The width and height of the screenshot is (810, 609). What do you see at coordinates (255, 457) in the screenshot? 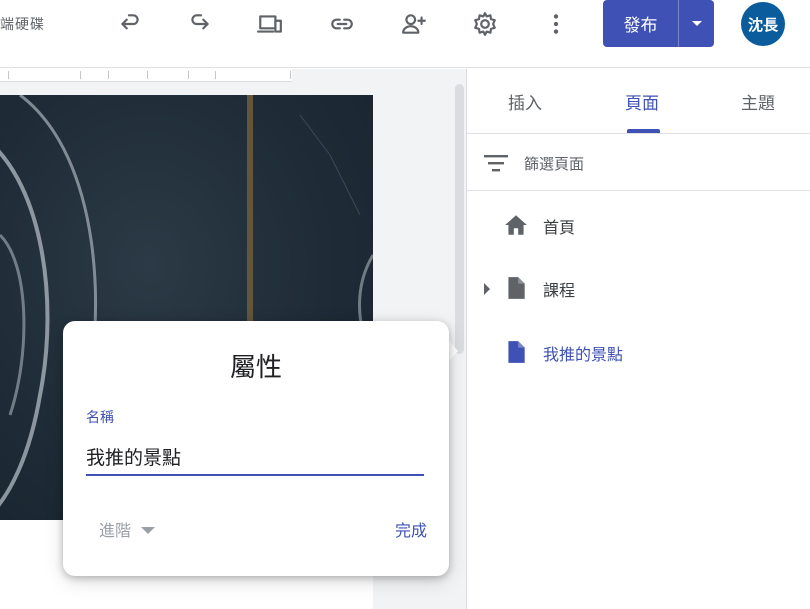
I see `page-name-input` at bounding box center [255, 457].